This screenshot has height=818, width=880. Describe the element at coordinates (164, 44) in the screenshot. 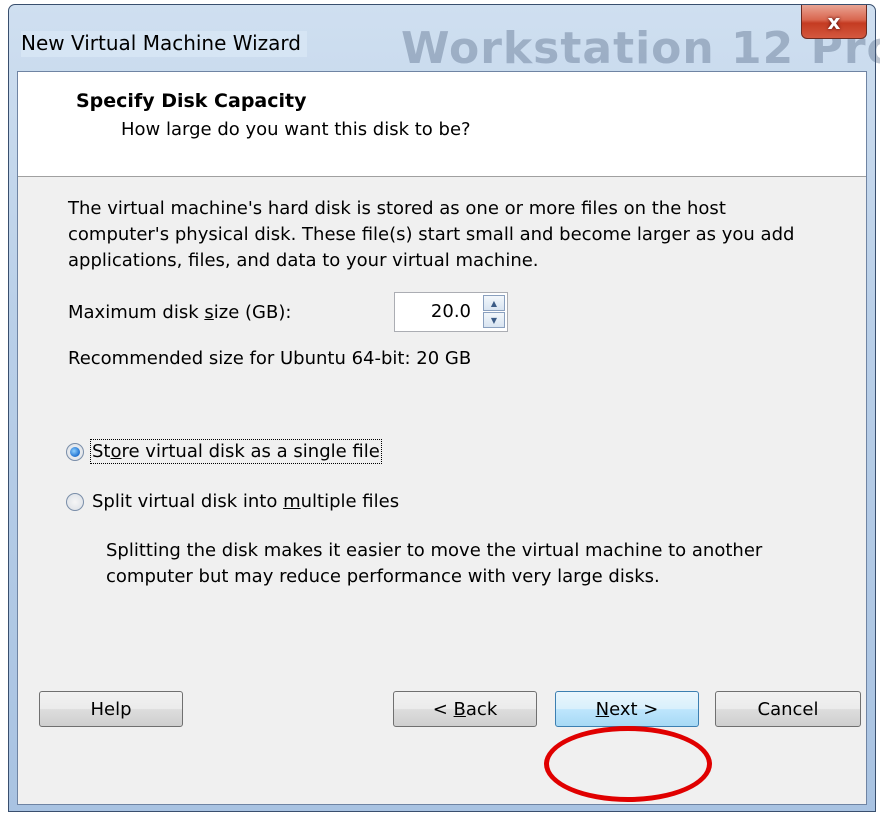

I see `window-title: New Virtual Machine Wizard` at that location.